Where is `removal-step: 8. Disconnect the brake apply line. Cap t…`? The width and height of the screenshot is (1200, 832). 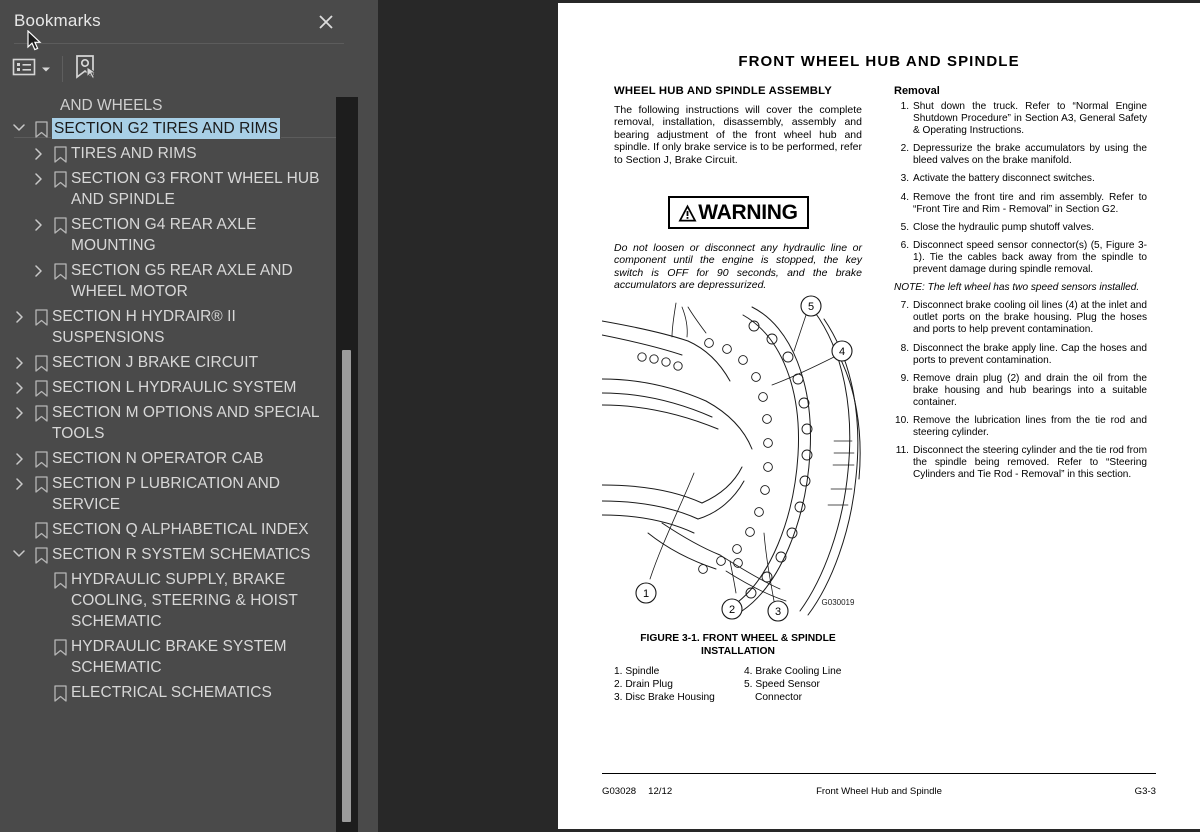
removal-step: 8. Disconnect the brake apply line. Cap t… is located at coordinates (1020, 355).